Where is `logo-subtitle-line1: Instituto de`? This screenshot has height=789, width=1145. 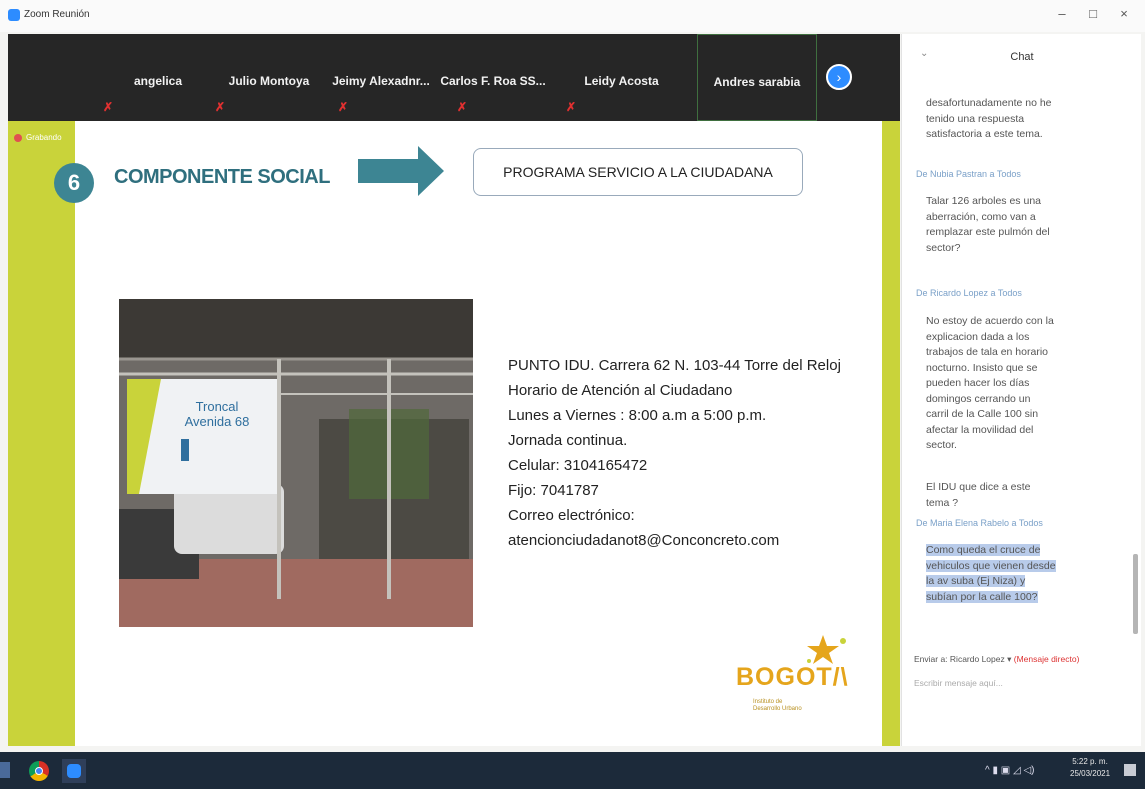
logo-subtitle-line1: Instituto de is located at coordinates (768, 702).